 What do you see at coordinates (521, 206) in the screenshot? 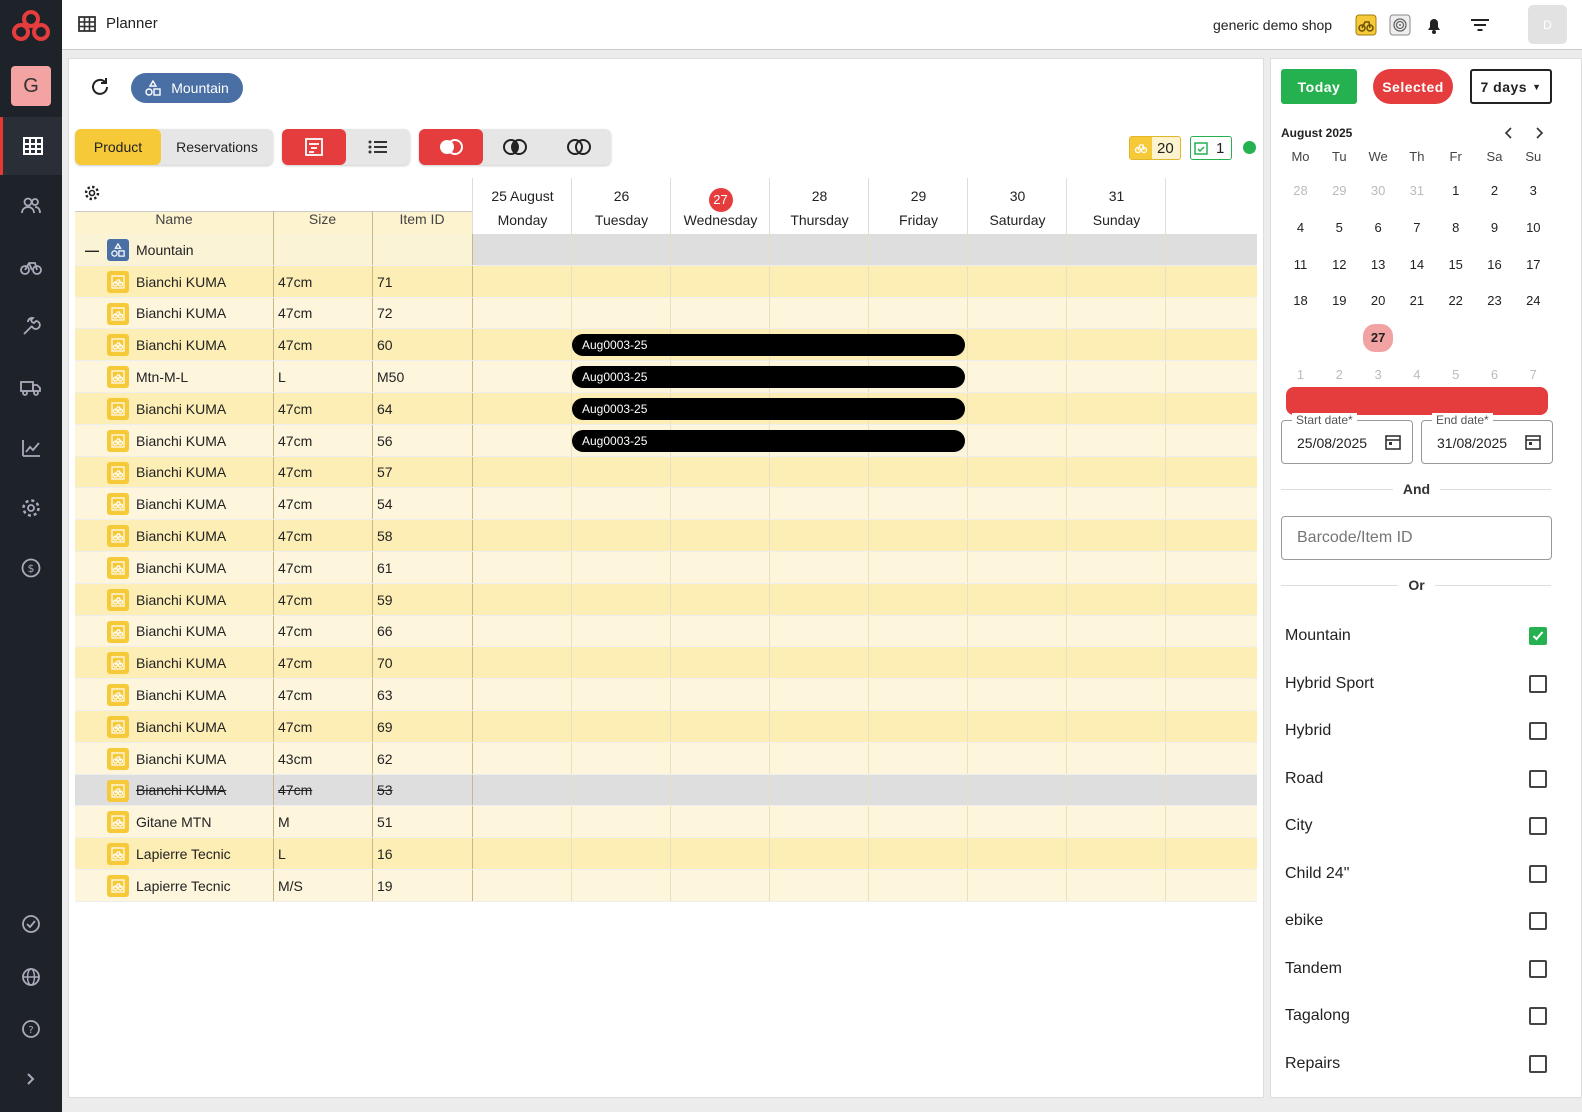
I see `day-header: 25 August Monday` at bounding box center [521, 206].